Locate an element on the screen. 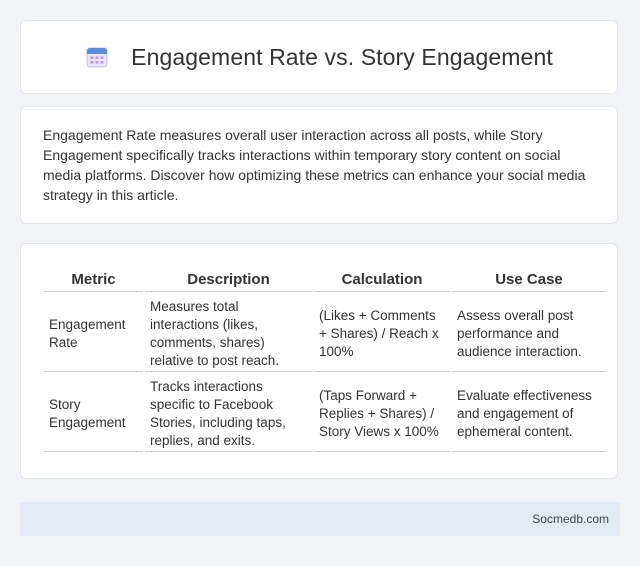 The width and height of the screenshot is (640, 566). column-header-description: Description is located at coordinates (228, 278).